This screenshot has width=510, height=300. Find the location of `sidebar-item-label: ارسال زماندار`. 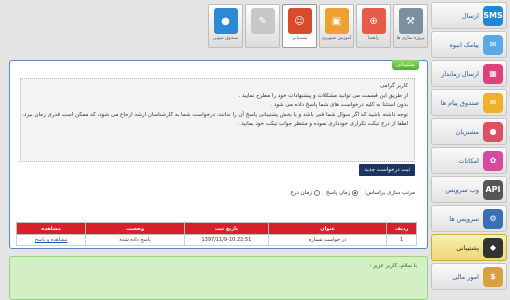

sidebar-item-label: ارسال زماندار is located at coordinates (460, 73).